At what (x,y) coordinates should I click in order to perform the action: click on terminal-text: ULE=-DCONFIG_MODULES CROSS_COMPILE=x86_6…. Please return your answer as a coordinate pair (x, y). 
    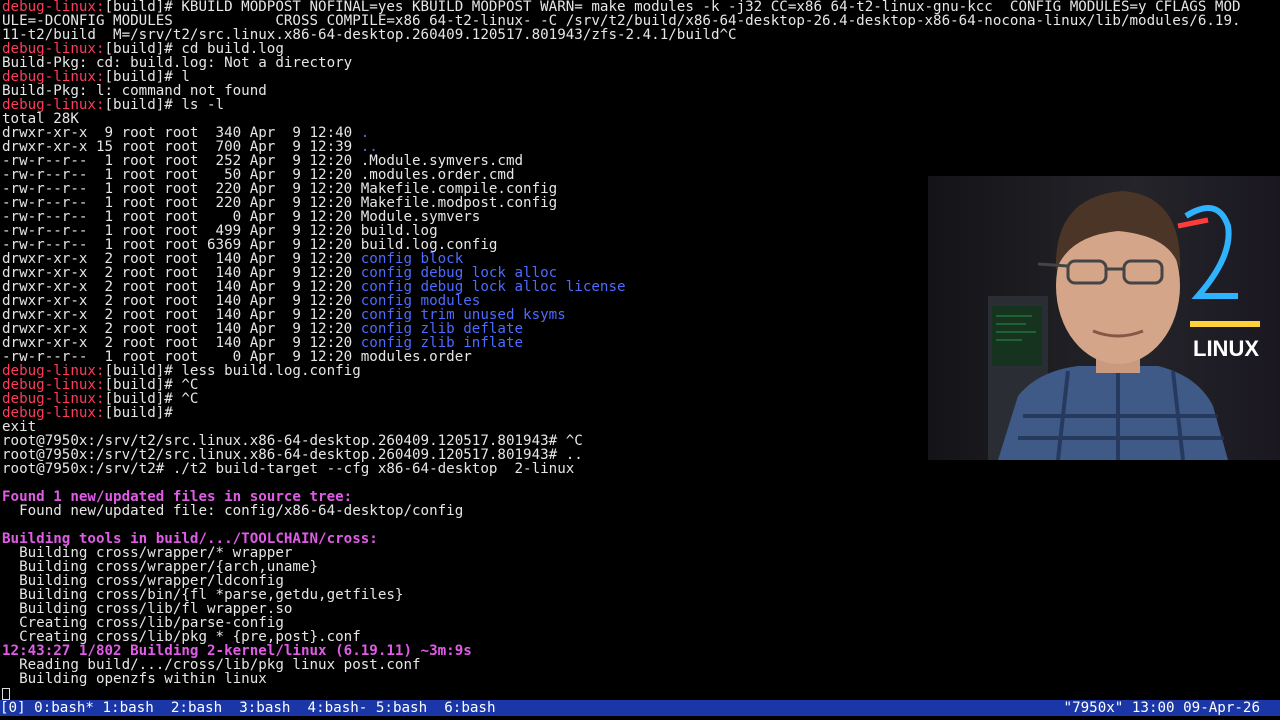
    Looking at the image, I should click on (621, 21).